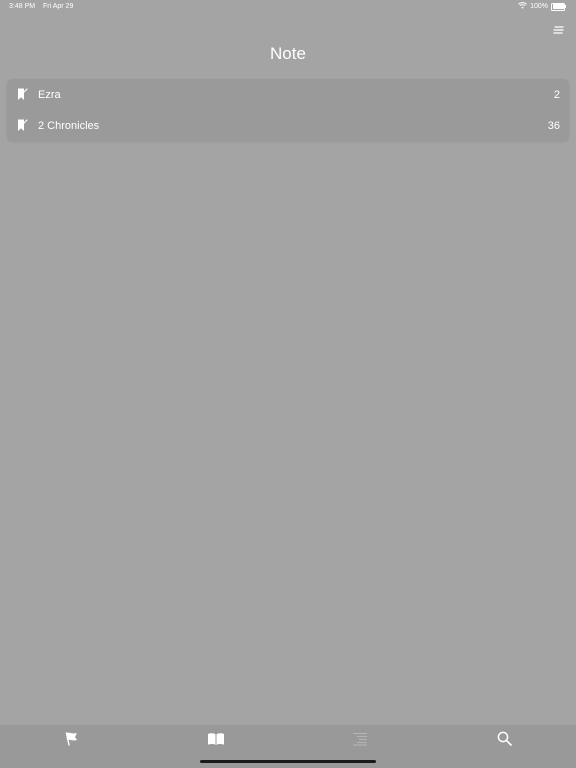 This screenshot has height=768, width=576. I want to click on menu-lines-icon, so click(558, 30).